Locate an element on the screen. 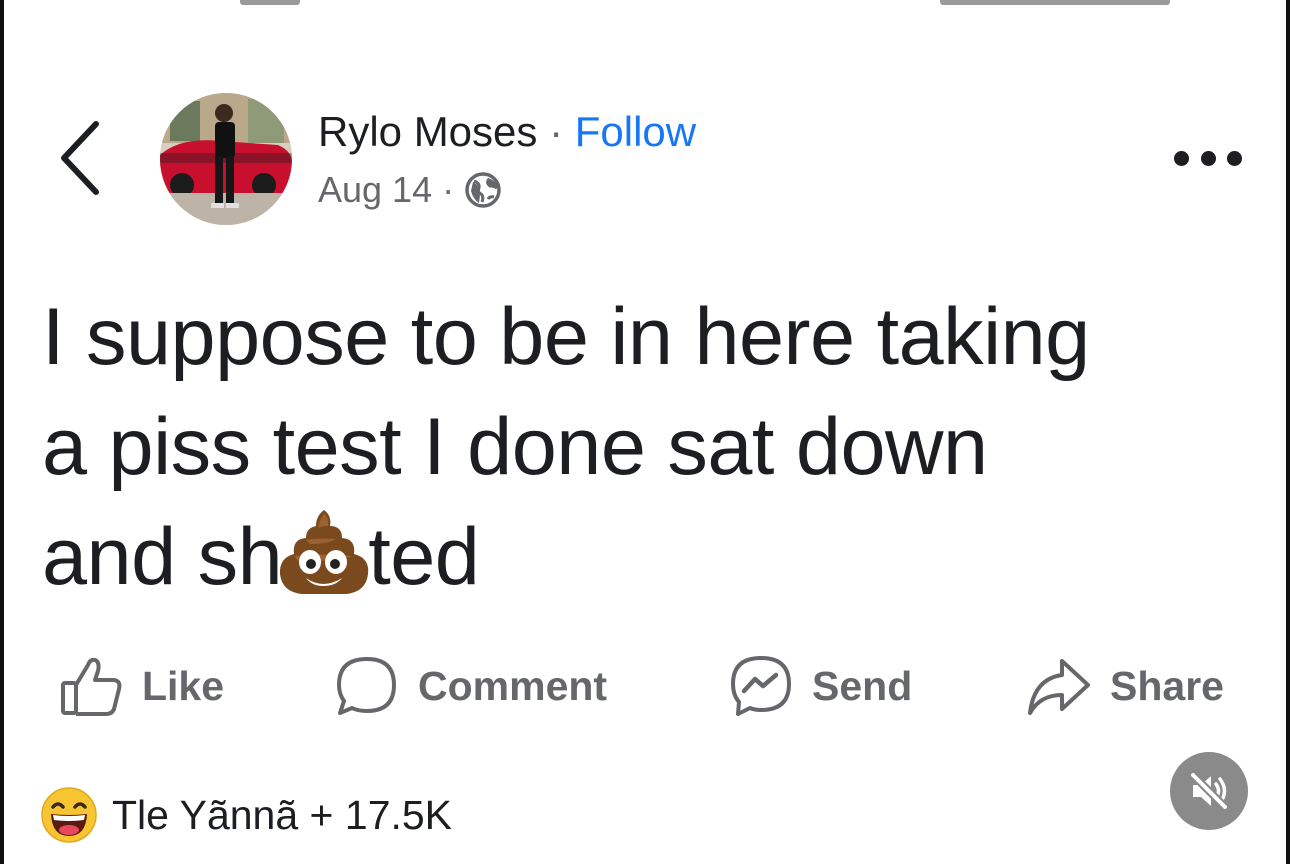  post-text-fragment: ted is located at coordinates (424, 557).